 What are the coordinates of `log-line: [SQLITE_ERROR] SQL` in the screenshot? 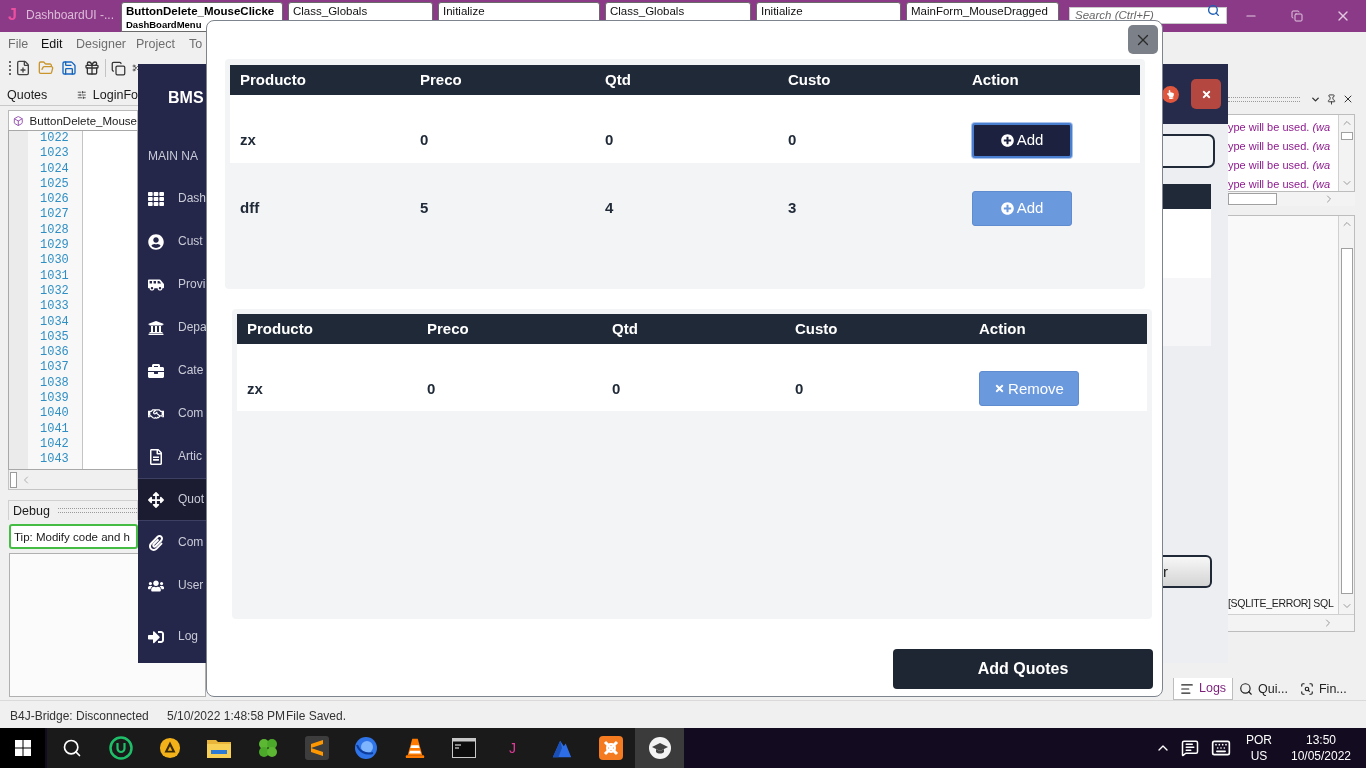 It's located at (1281, 603).